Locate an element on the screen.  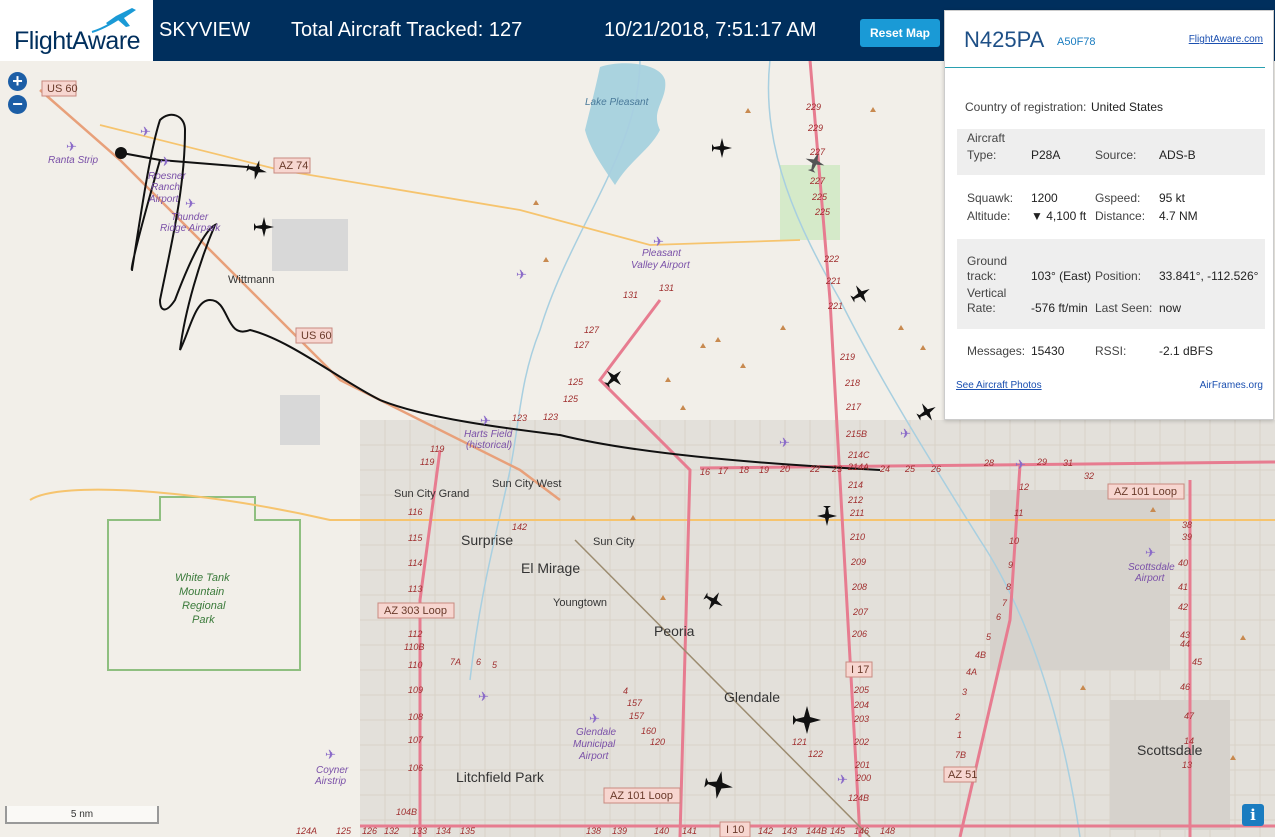
mile-marker: 23 is located at coordinates (836, 469).